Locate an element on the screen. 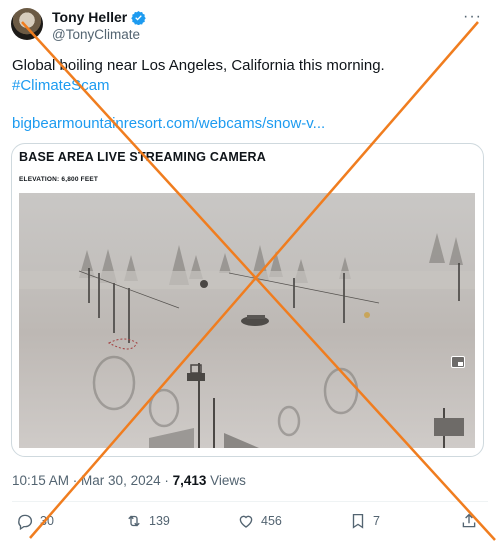  tweet-meta: 10:15 AM · Mar 30, 2024 · 7,413 Views is located at coordinates (129, 480).